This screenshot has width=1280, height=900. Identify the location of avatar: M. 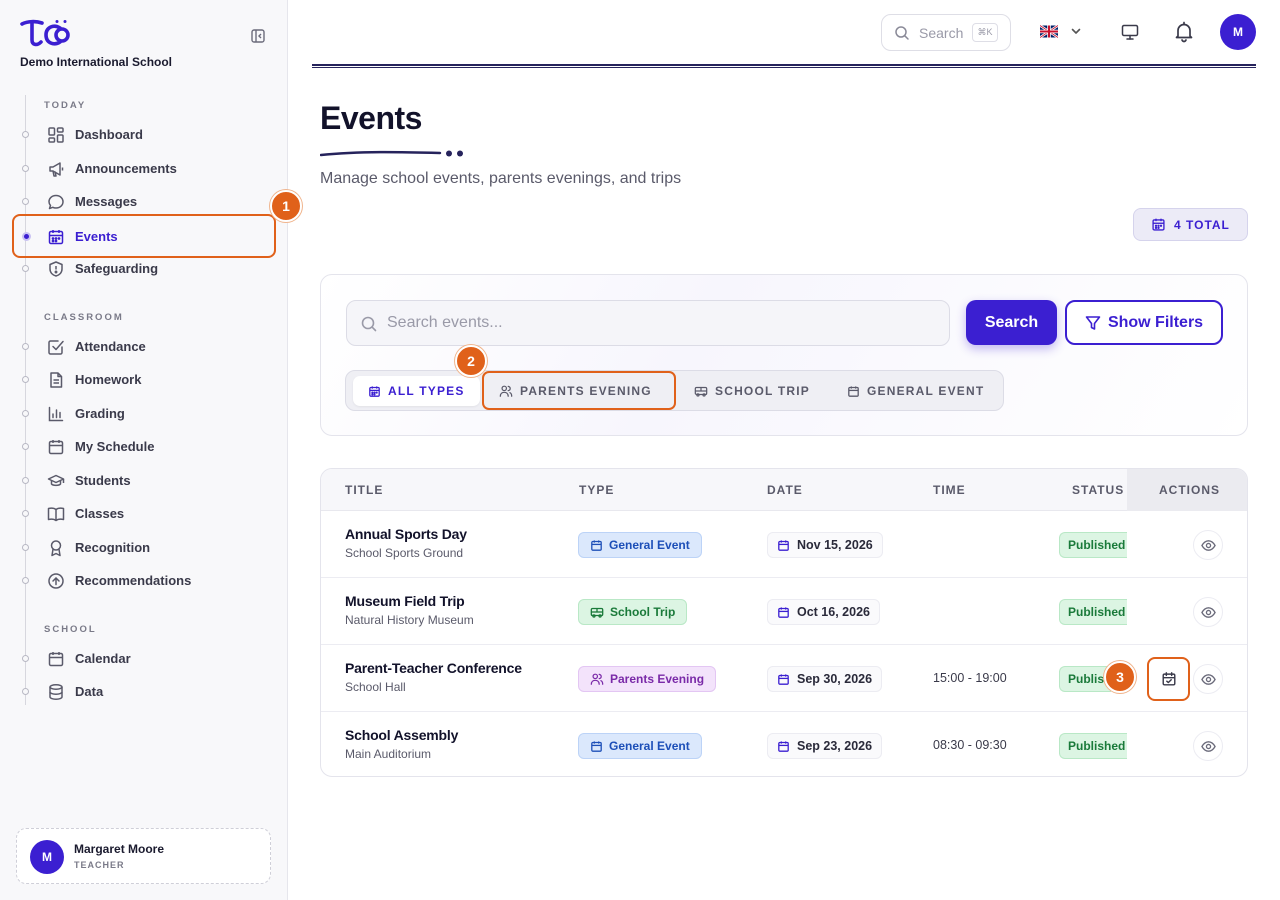
(47, 857).